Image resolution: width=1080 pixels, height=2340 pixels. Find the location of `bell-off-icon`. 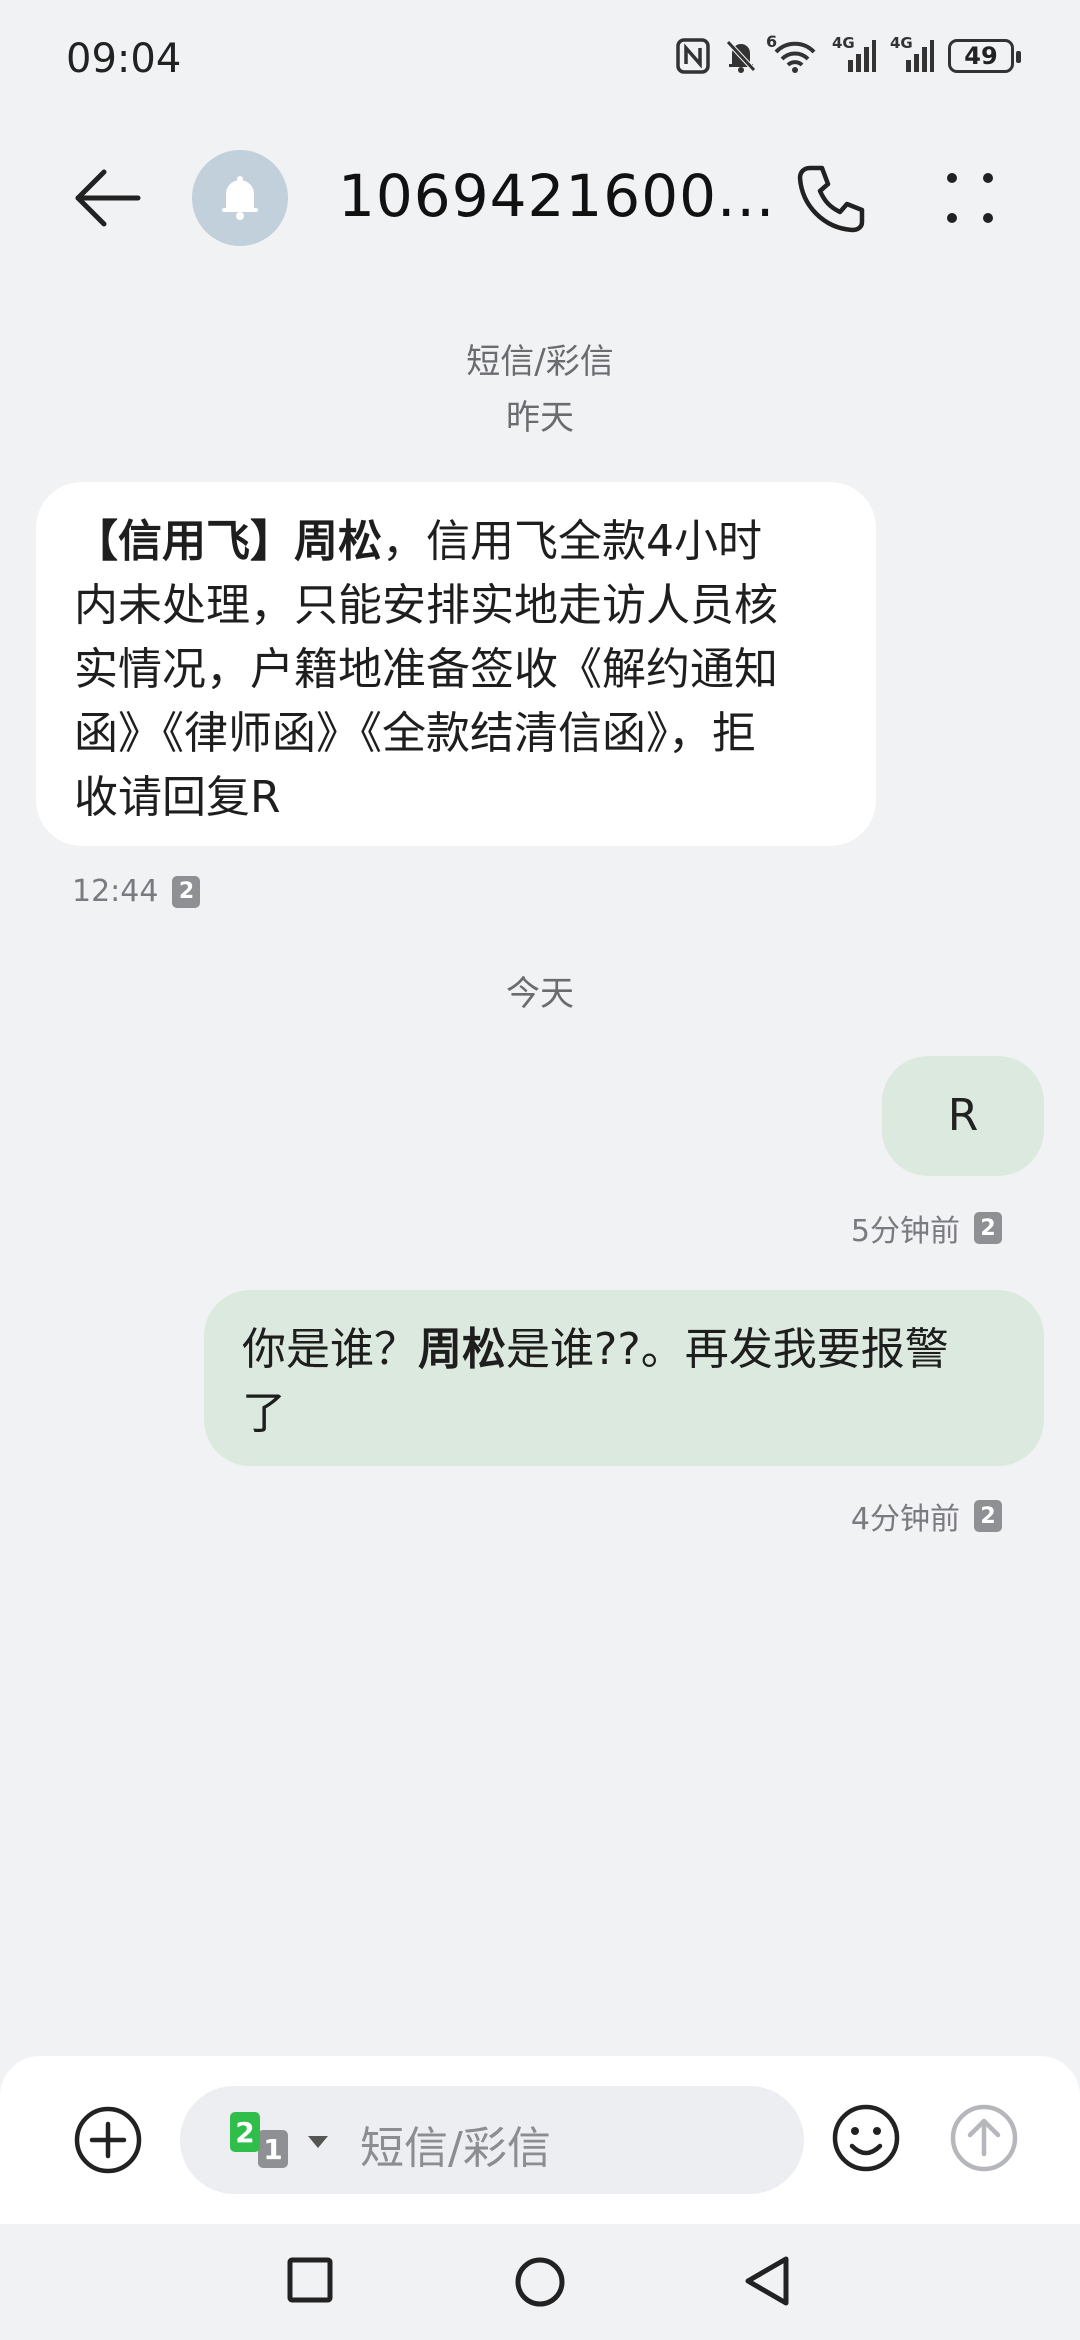

bell-off-icon is located at coordinates (741, 56).